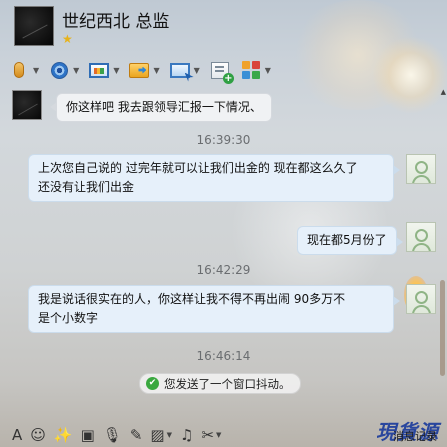  Describe the element at coordinates (443, 92) in the screenshot. I see `scroll-up-arrow: ▲` at that location.